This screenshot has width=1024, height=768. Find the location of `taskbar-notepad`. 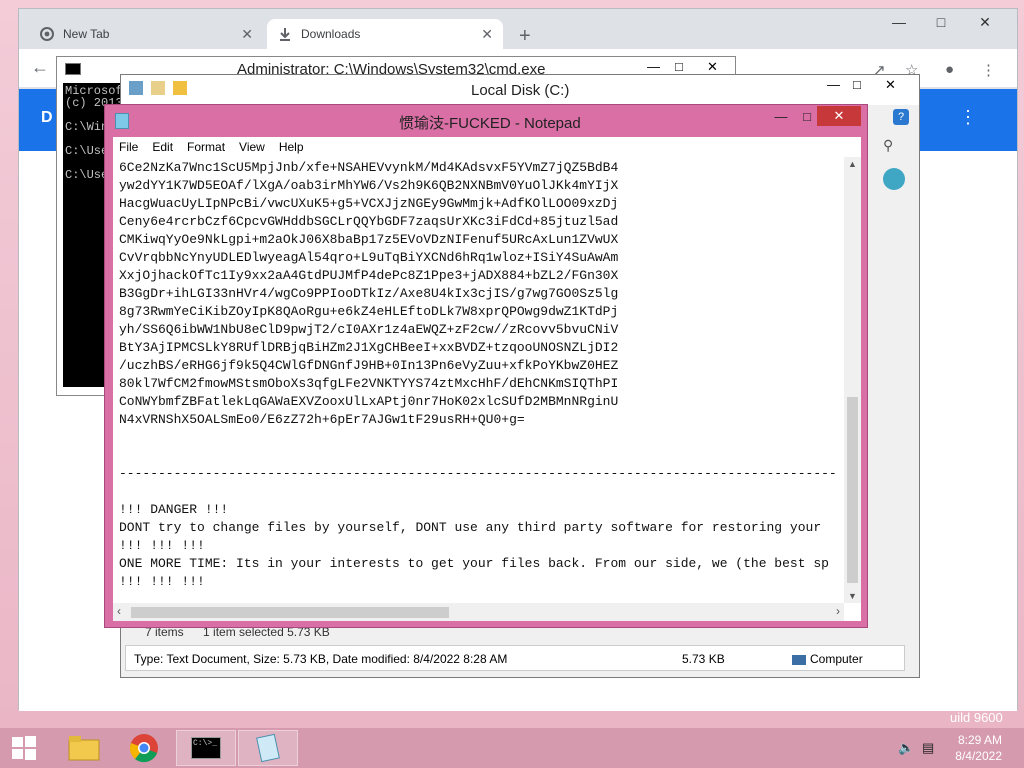

taskbar-notepad is located at coordinates (268, 748).